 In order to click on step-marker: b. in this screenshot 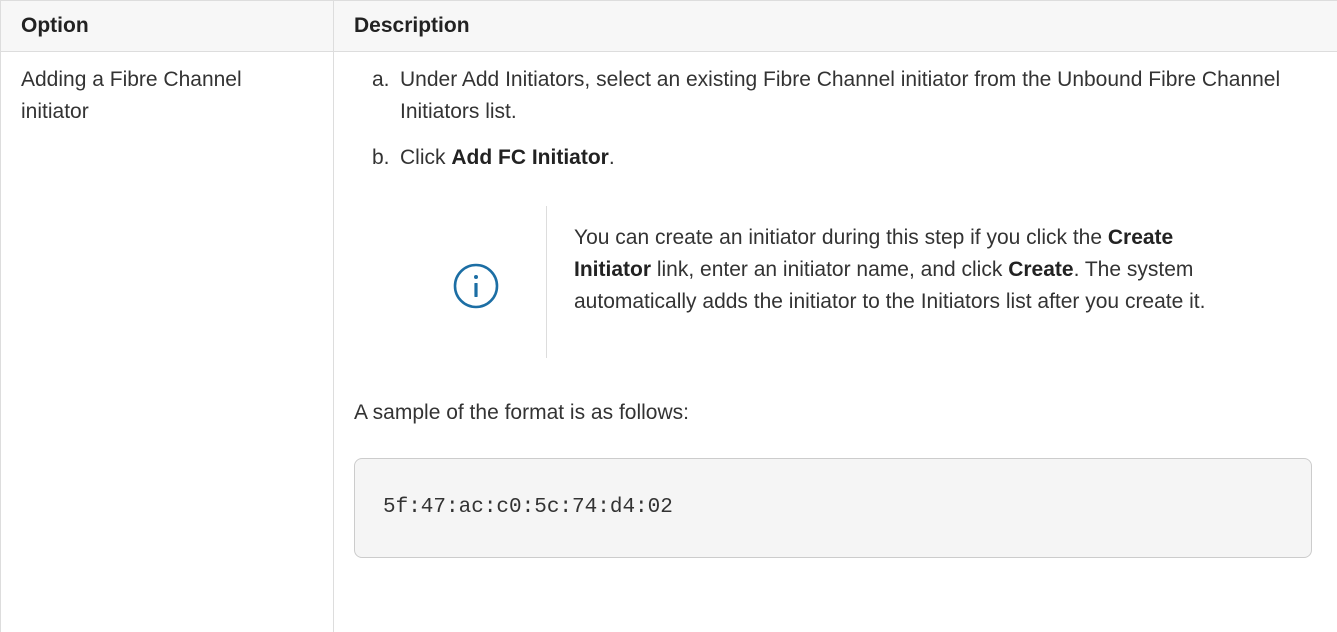, I will do `click(381, 158)`.